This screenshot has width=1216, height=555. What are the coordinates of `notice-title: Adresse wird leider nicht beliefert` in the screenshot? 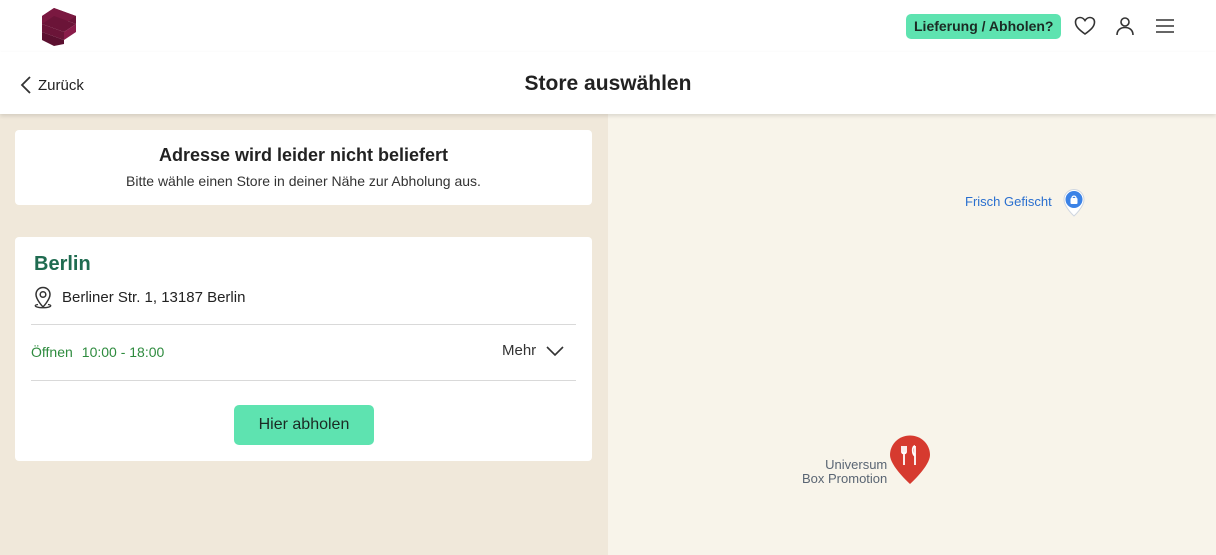 It's located at (303, 155).